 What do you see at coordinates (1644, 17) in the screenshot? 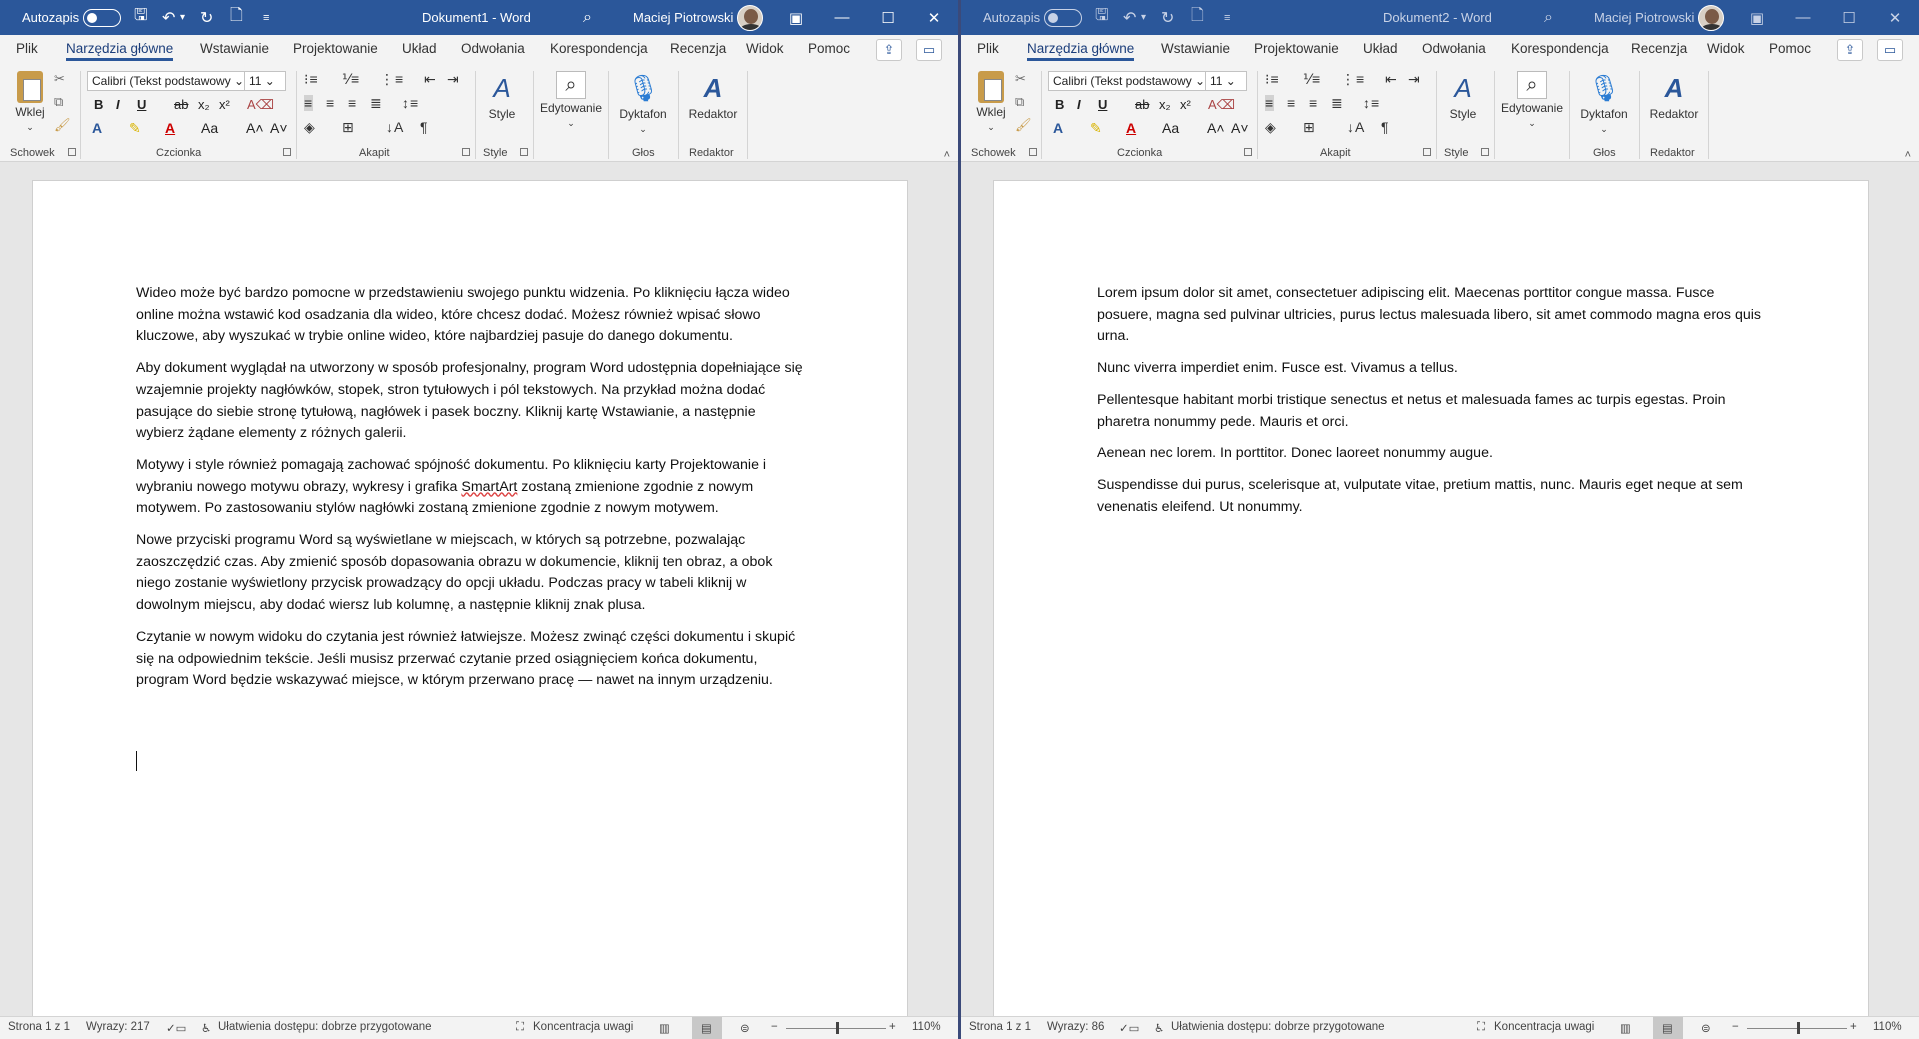
I see `user-name: Maciej Piotrowski` at bounding box center [1644, 17].